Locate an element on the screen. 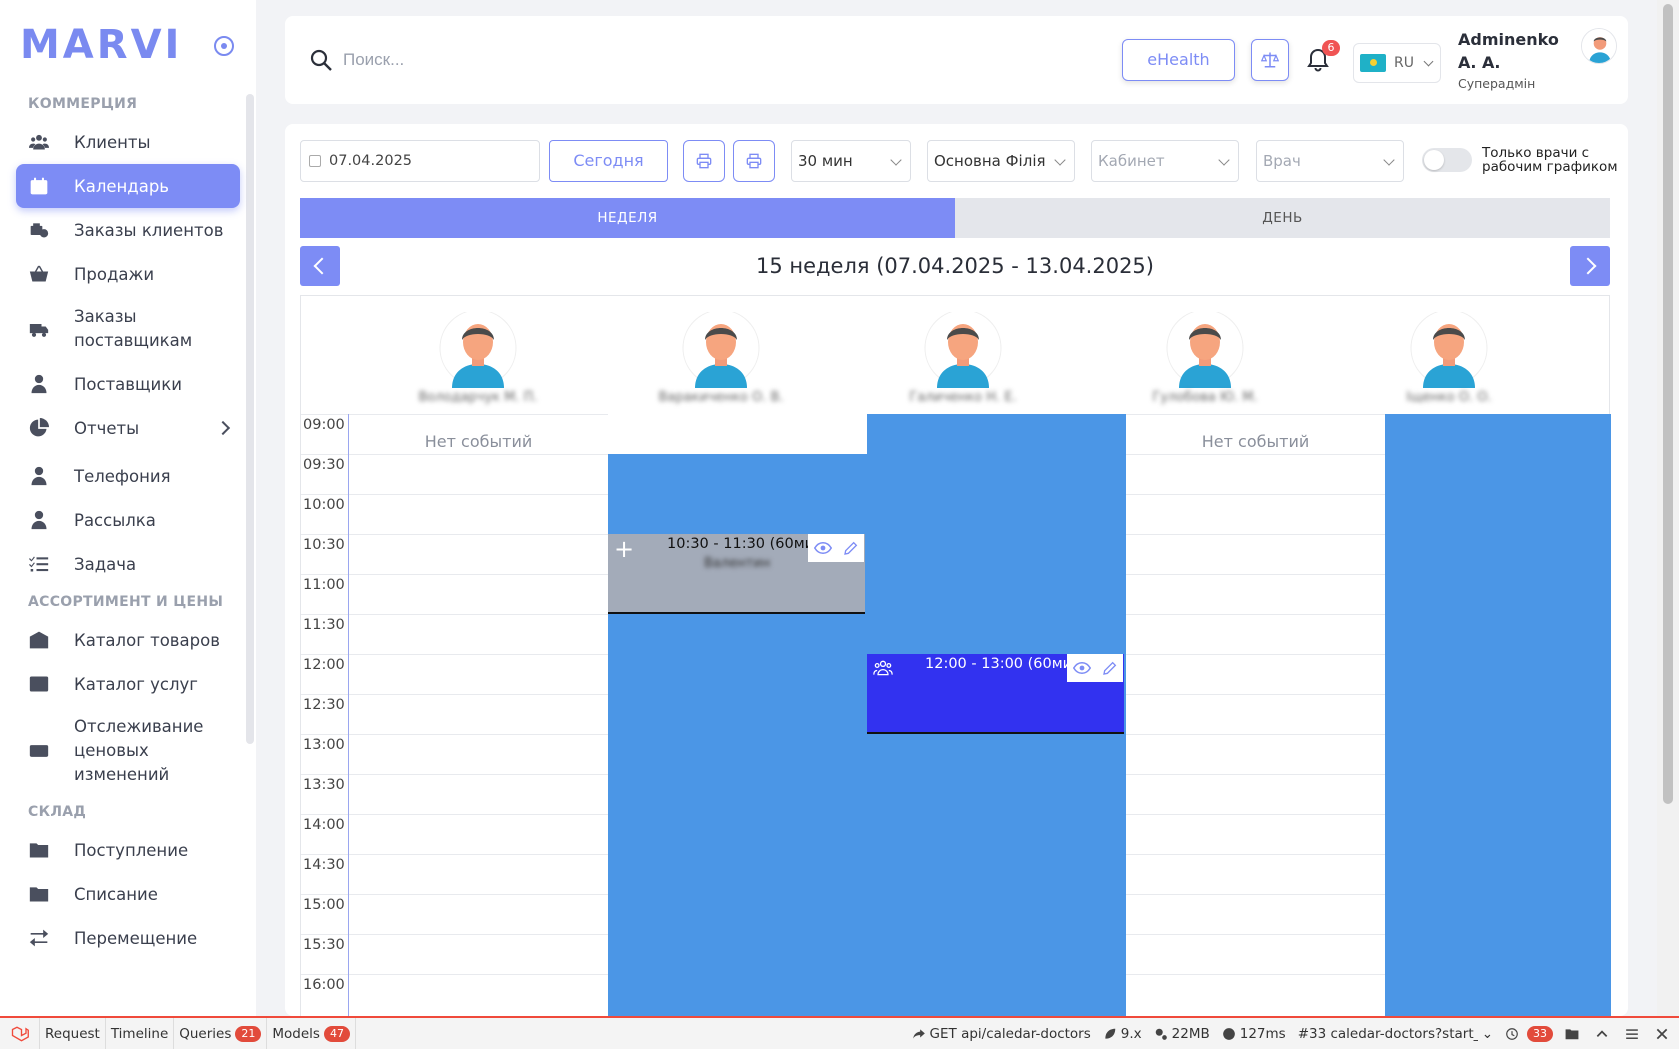 This screenshot has height=1049, width=1679. debug-memory: 22MB is located at coordinates (1182, 1034).